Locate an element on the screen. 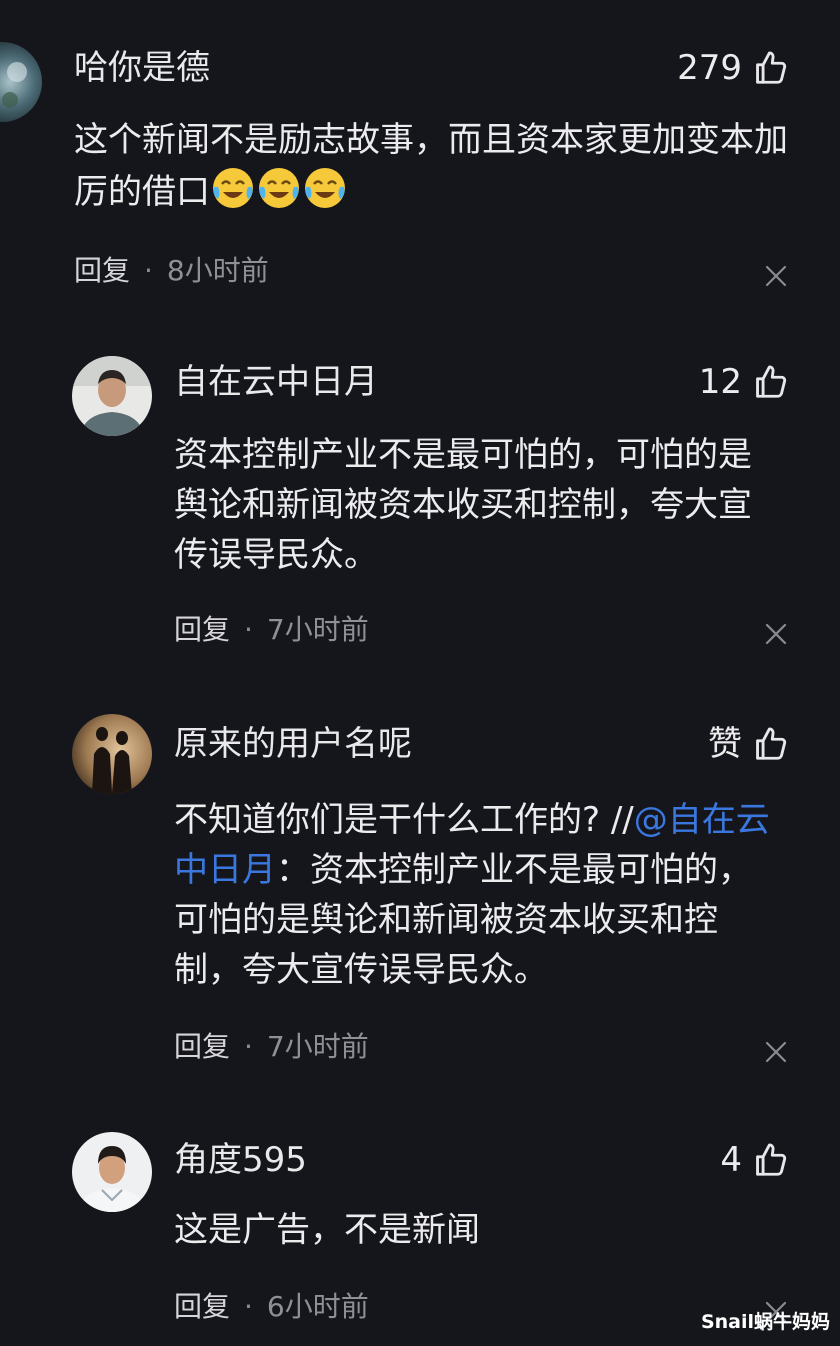  watermark: Snail蜗牛妈妈 is located at coordinates (765, 1322).